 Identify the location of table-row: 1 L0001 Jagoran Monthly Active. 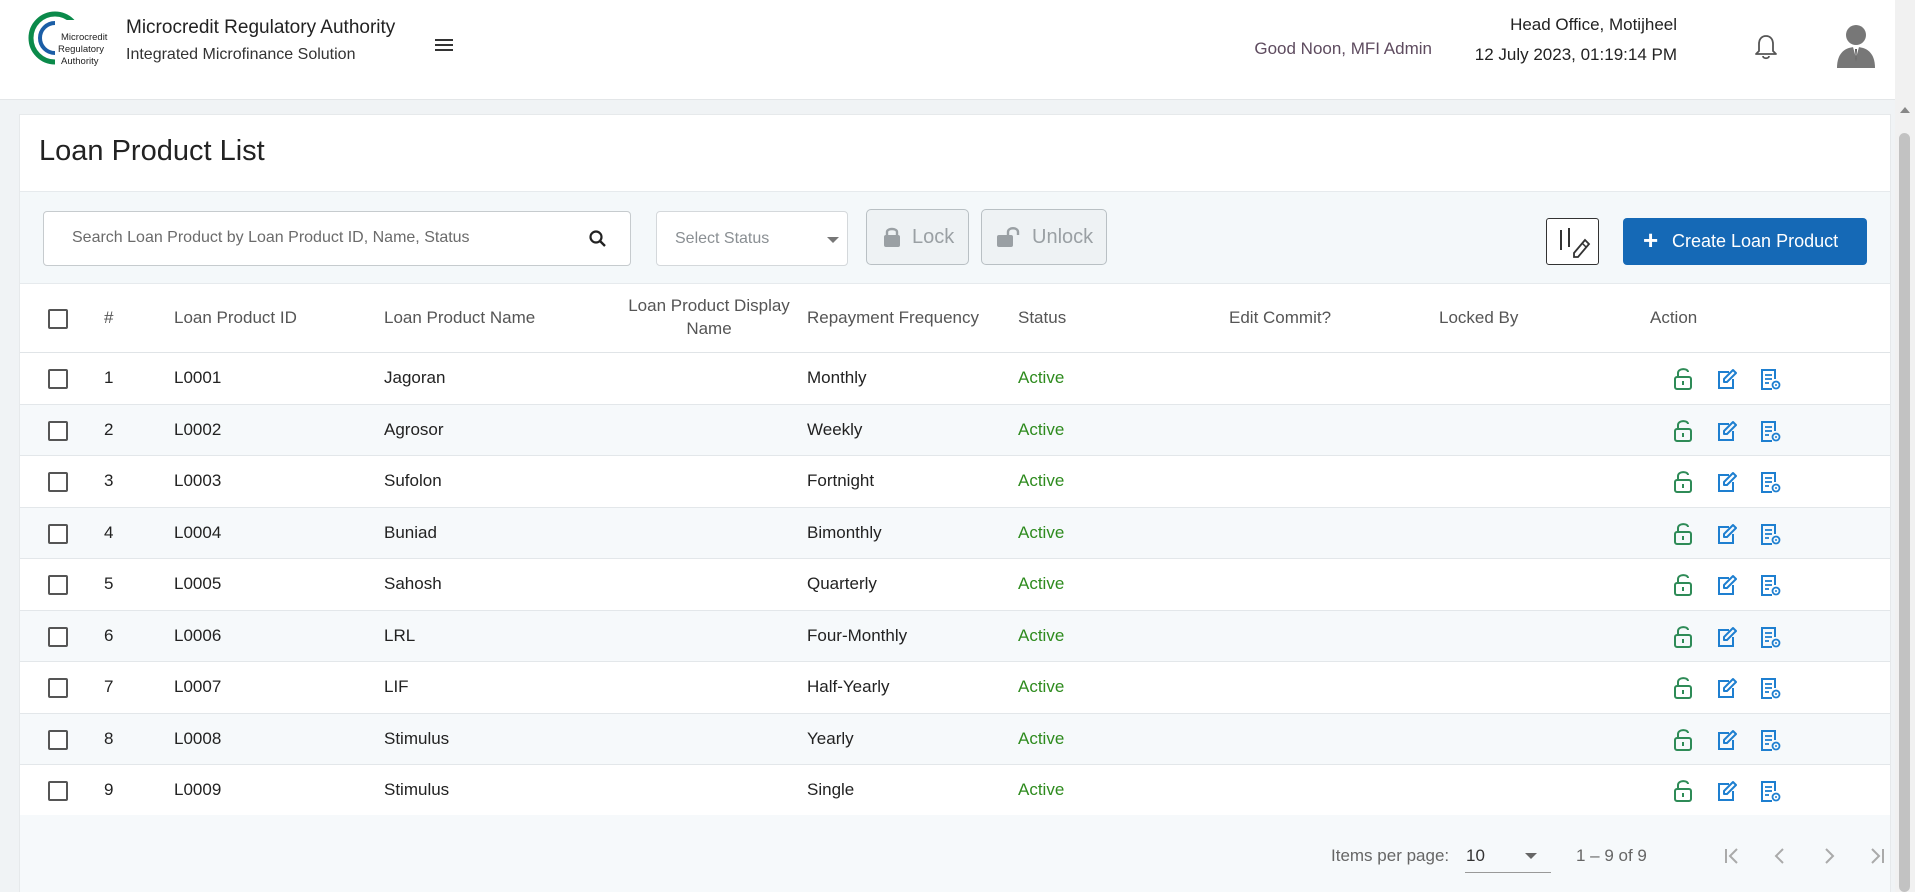
(955, 379).